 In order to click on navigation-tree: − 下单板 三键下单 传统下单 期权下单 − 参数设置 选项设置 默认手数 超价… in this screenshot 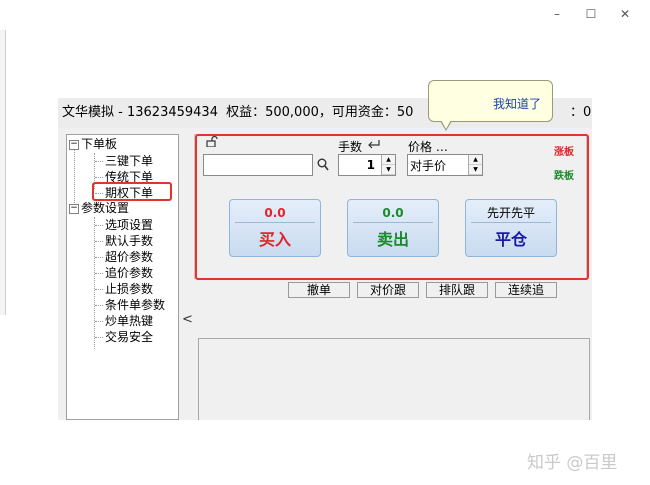, I will do `click(122, 277)`.